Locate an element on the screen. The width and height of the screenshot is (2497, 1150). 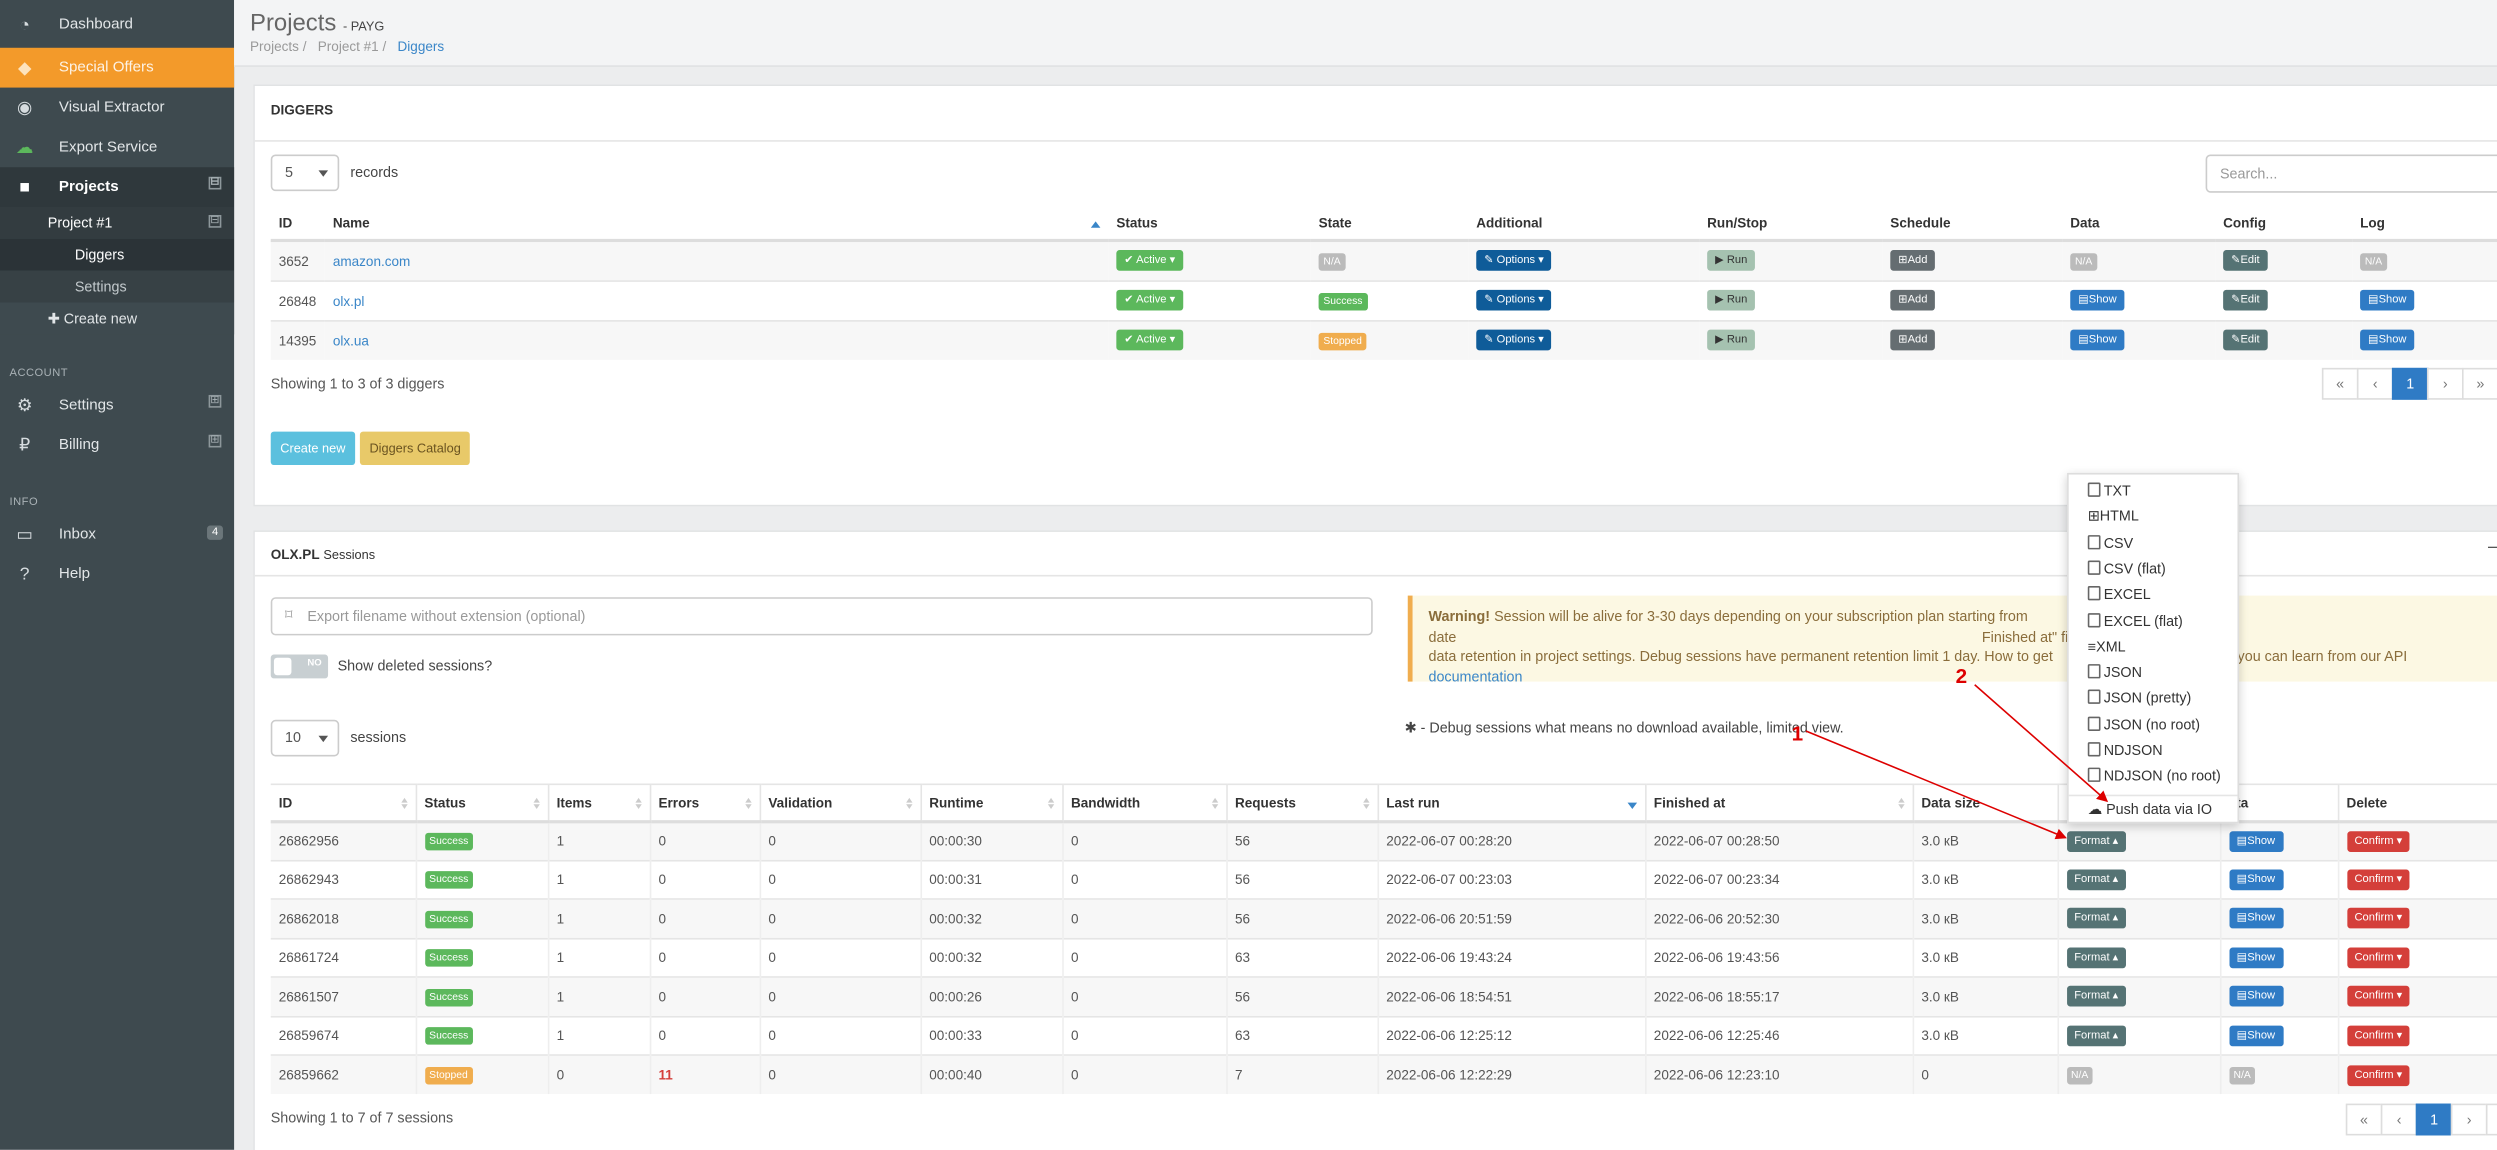
annotation-arrows is located at coordinates (1957, 762).